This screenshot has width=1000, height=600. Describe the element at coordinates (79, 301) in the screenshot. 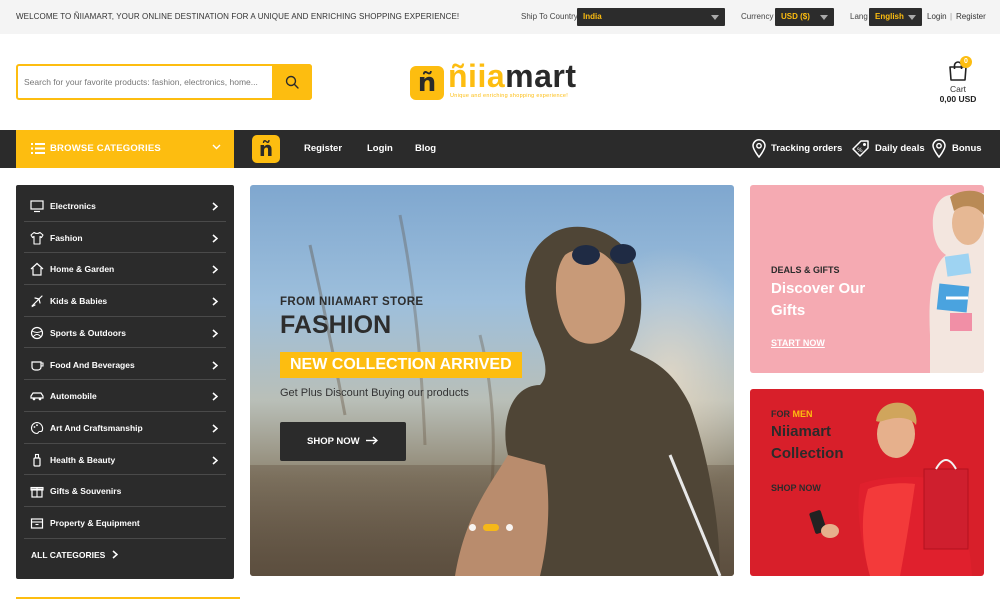

I see `category-label: Kids & Babies` at that location.